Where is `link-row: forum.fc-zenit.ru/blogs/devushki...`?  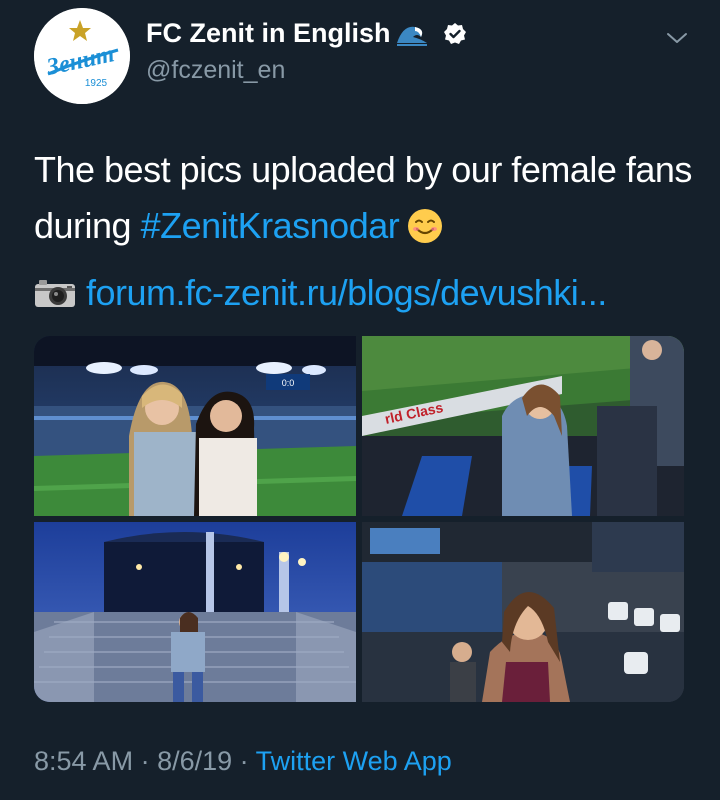 link-row: forum.fc-zenit.ru/blogs/devushki... is located at coordinates (320, 293).